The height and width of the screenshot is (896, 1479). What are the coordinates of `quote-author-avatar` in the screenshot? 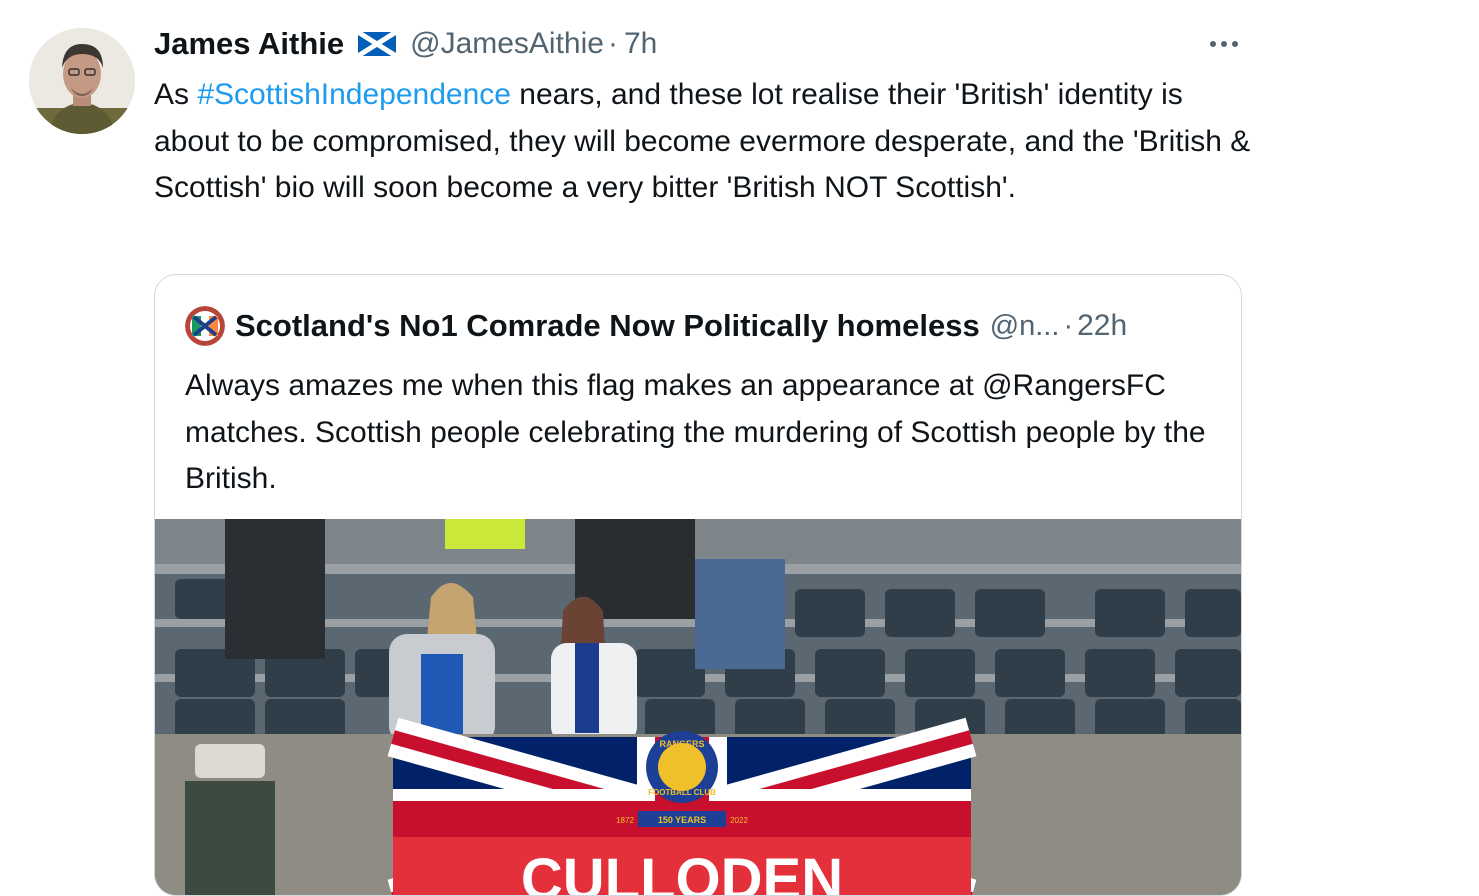 It's located at (205, 326).